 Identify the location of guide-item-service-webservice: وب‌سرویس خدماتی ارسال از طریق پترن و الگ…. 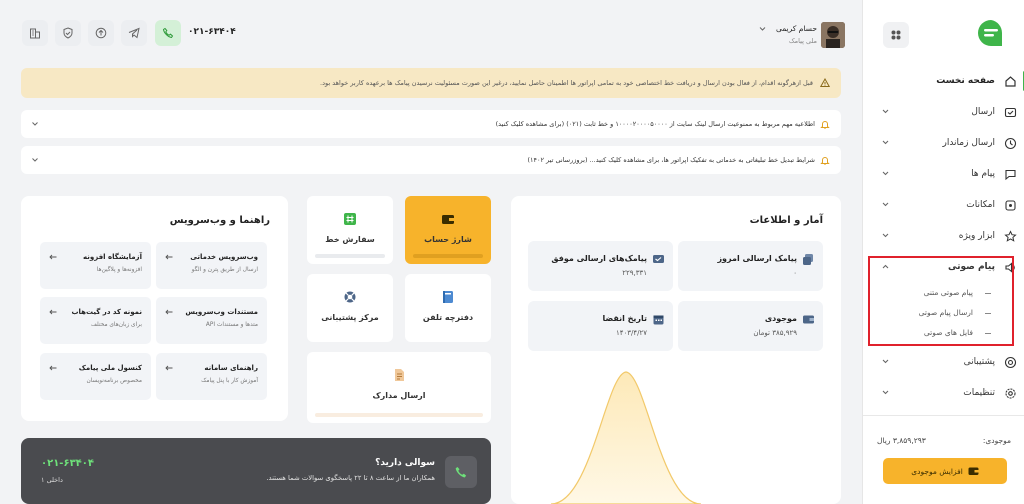
(211, 265).